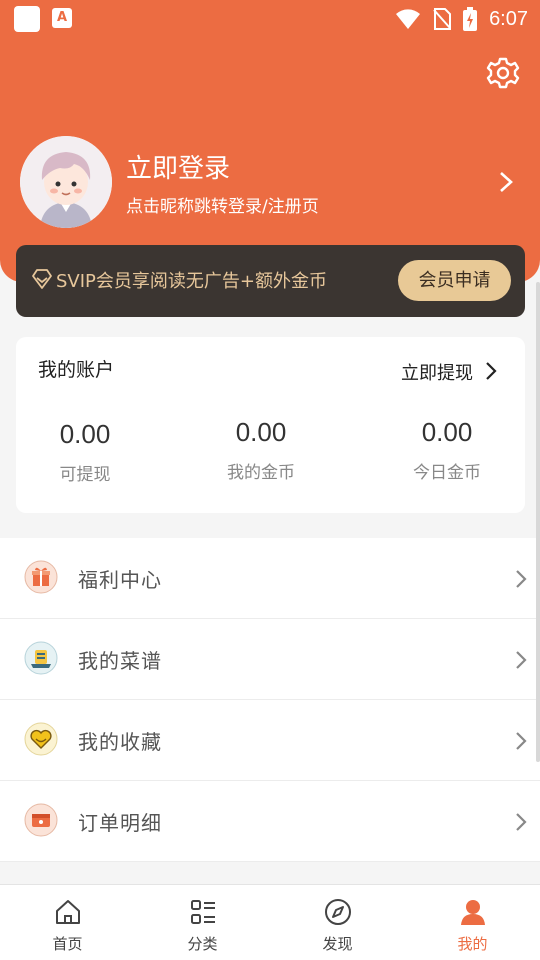  Describe the element at coordinates (270, 19) in the screenshot. I see `status-bar: A 6:07` at that location.